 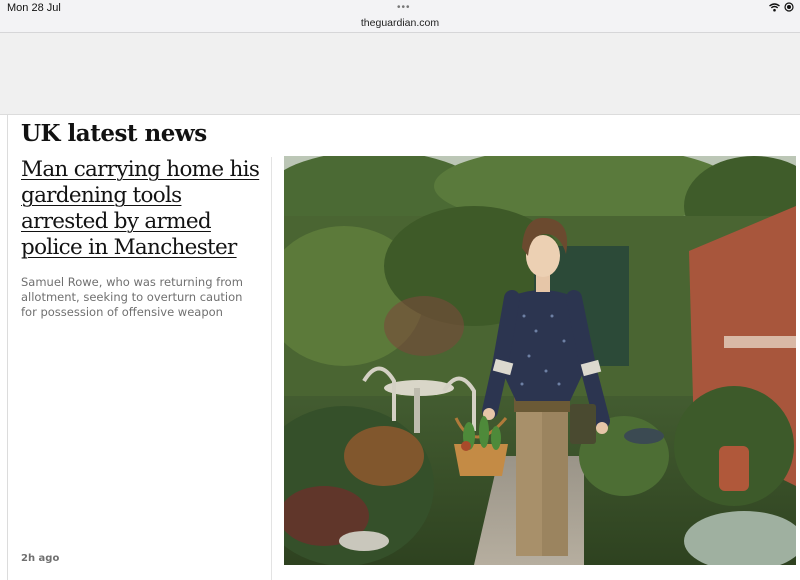 What do you see at coordinates (404, 8) in the screenshot?
I see `browser-menu-dots-icon: •••` at bounding box center [404, 8].